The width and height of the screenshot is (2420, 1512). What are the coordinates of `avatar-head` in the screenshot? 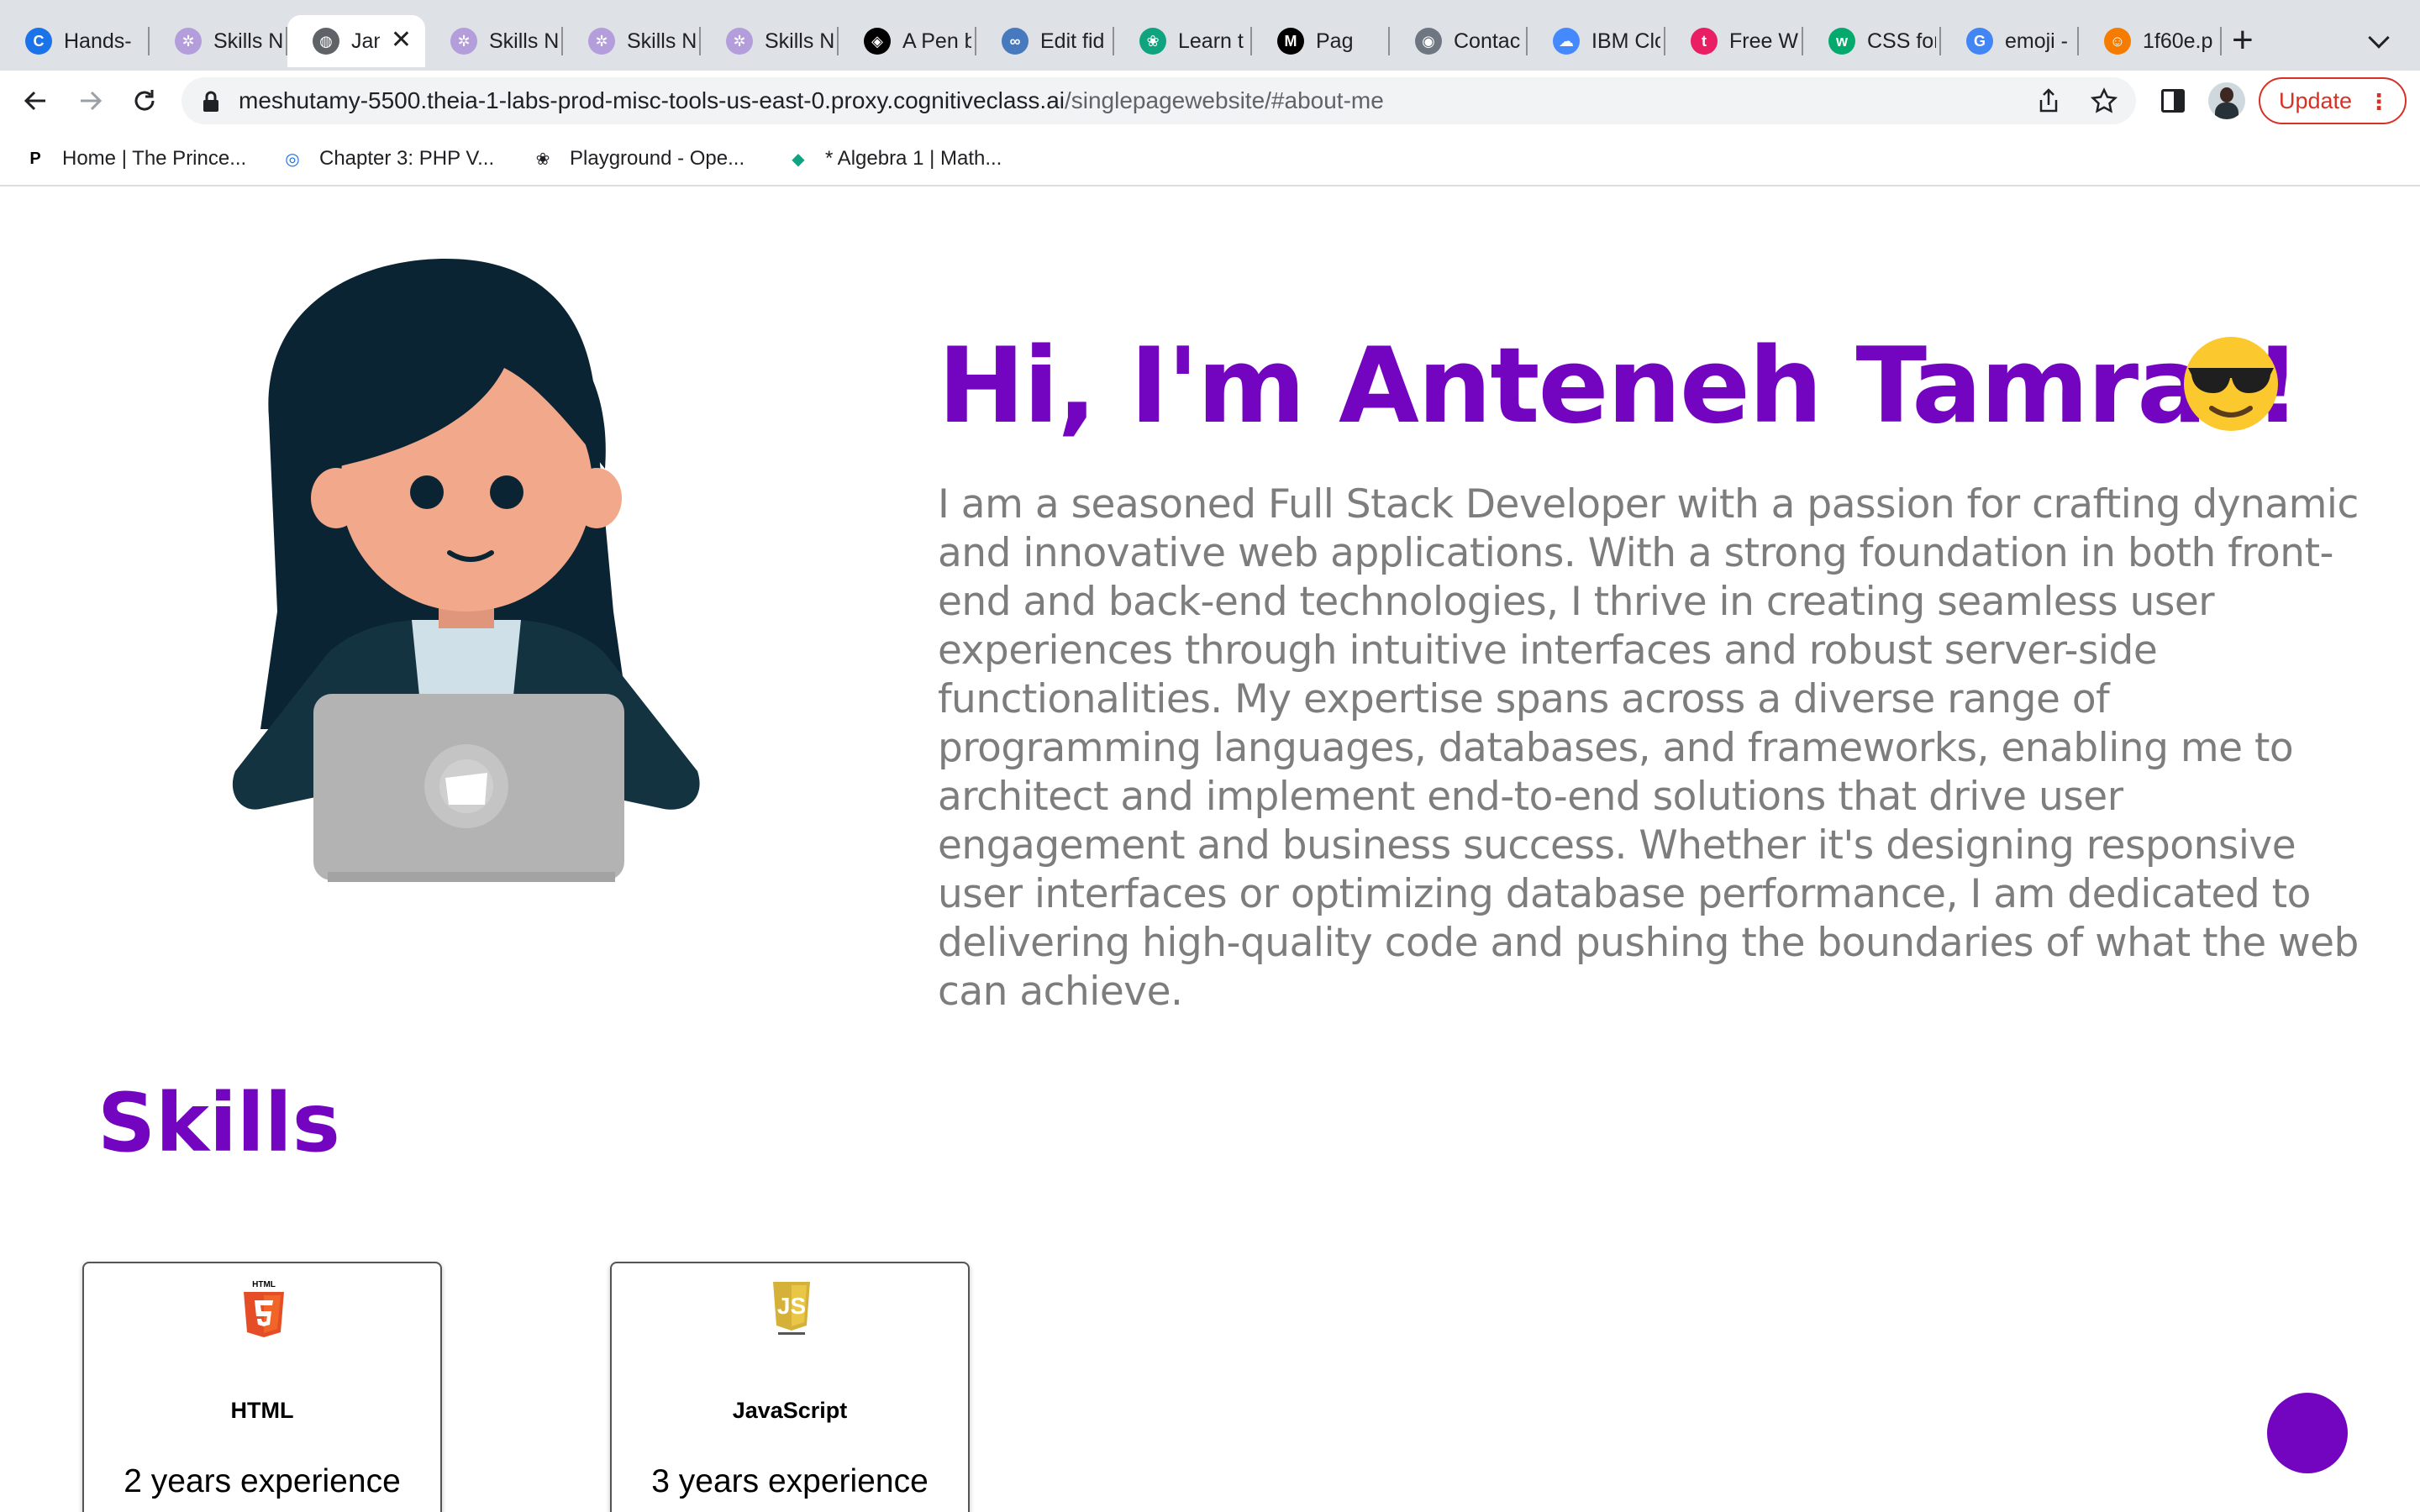 It's located at (2226, 94).